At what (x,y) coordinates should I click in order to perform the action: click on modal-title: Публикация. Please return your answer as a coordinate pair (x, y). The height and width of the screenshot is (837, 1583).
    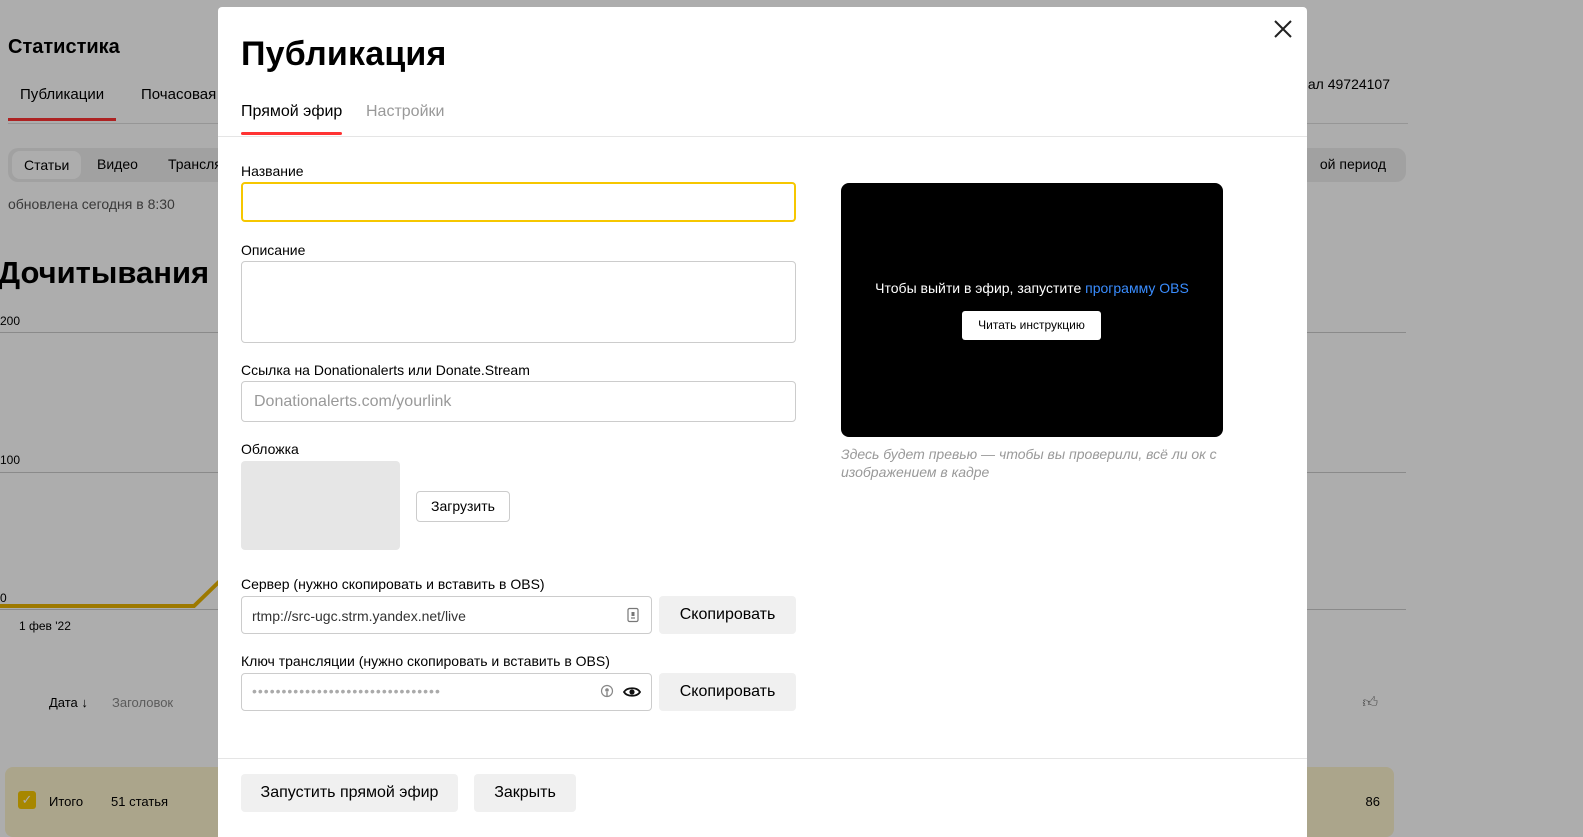
    Looking at the image, I should click on (344, 54).